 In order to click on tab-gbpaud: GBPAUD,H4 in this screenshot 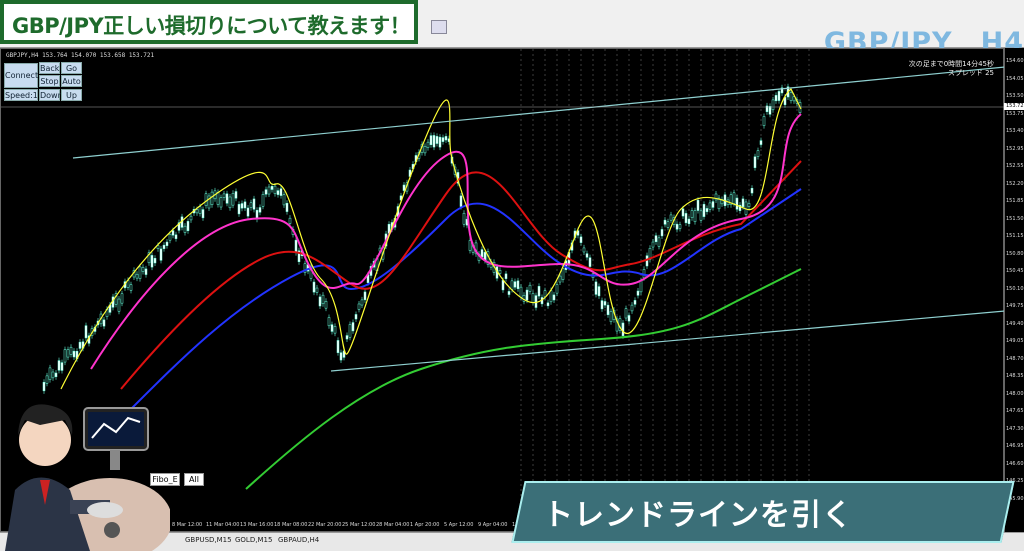, I will do `click(298, 540)`.